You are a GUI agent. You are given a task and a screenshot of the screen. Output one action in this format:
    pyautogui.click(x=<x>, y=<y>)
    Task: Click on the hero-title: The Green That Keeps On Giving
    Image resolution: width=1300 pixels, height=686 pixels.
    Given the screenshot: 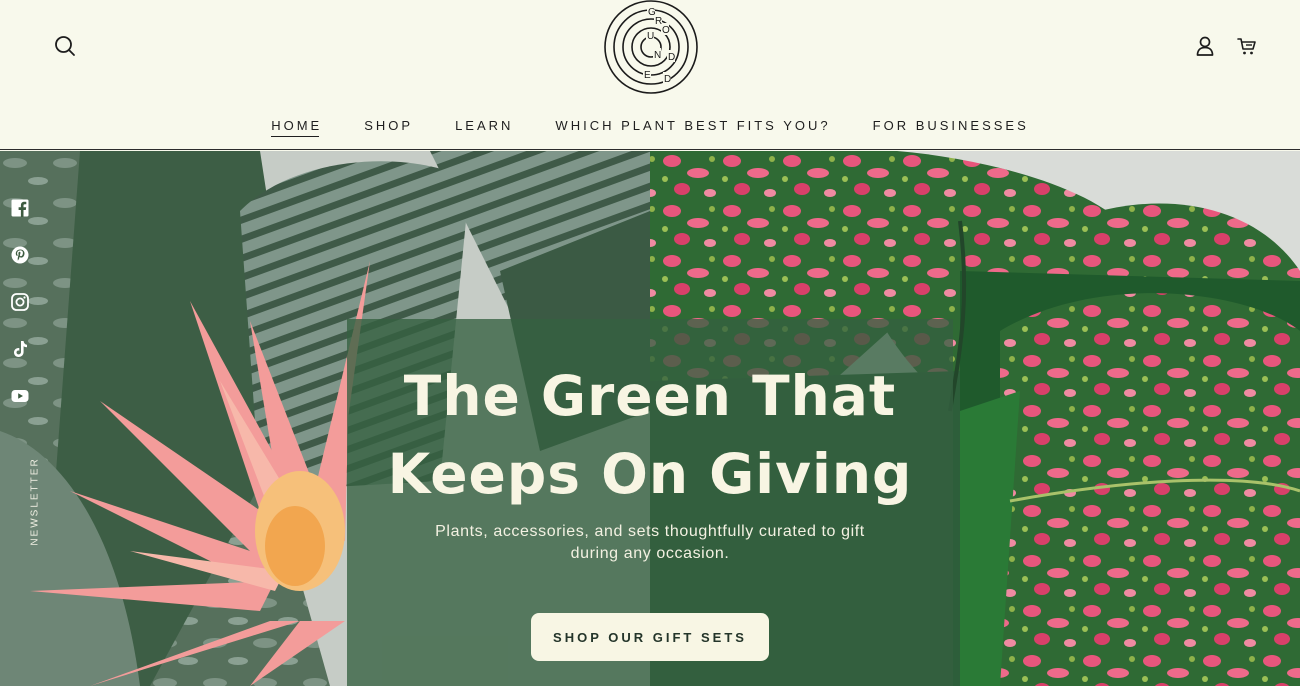 What is the action you would take?
    pyautogui.click(x=650, y=435)
    